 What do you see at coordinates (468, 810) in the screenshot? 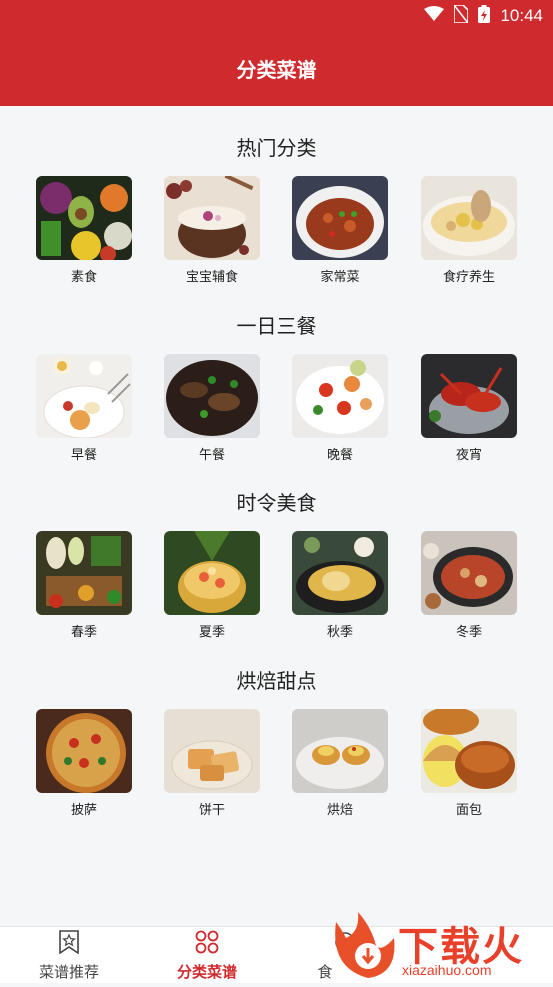
I see `category-label: 面包` at bounding box center [468, 810].